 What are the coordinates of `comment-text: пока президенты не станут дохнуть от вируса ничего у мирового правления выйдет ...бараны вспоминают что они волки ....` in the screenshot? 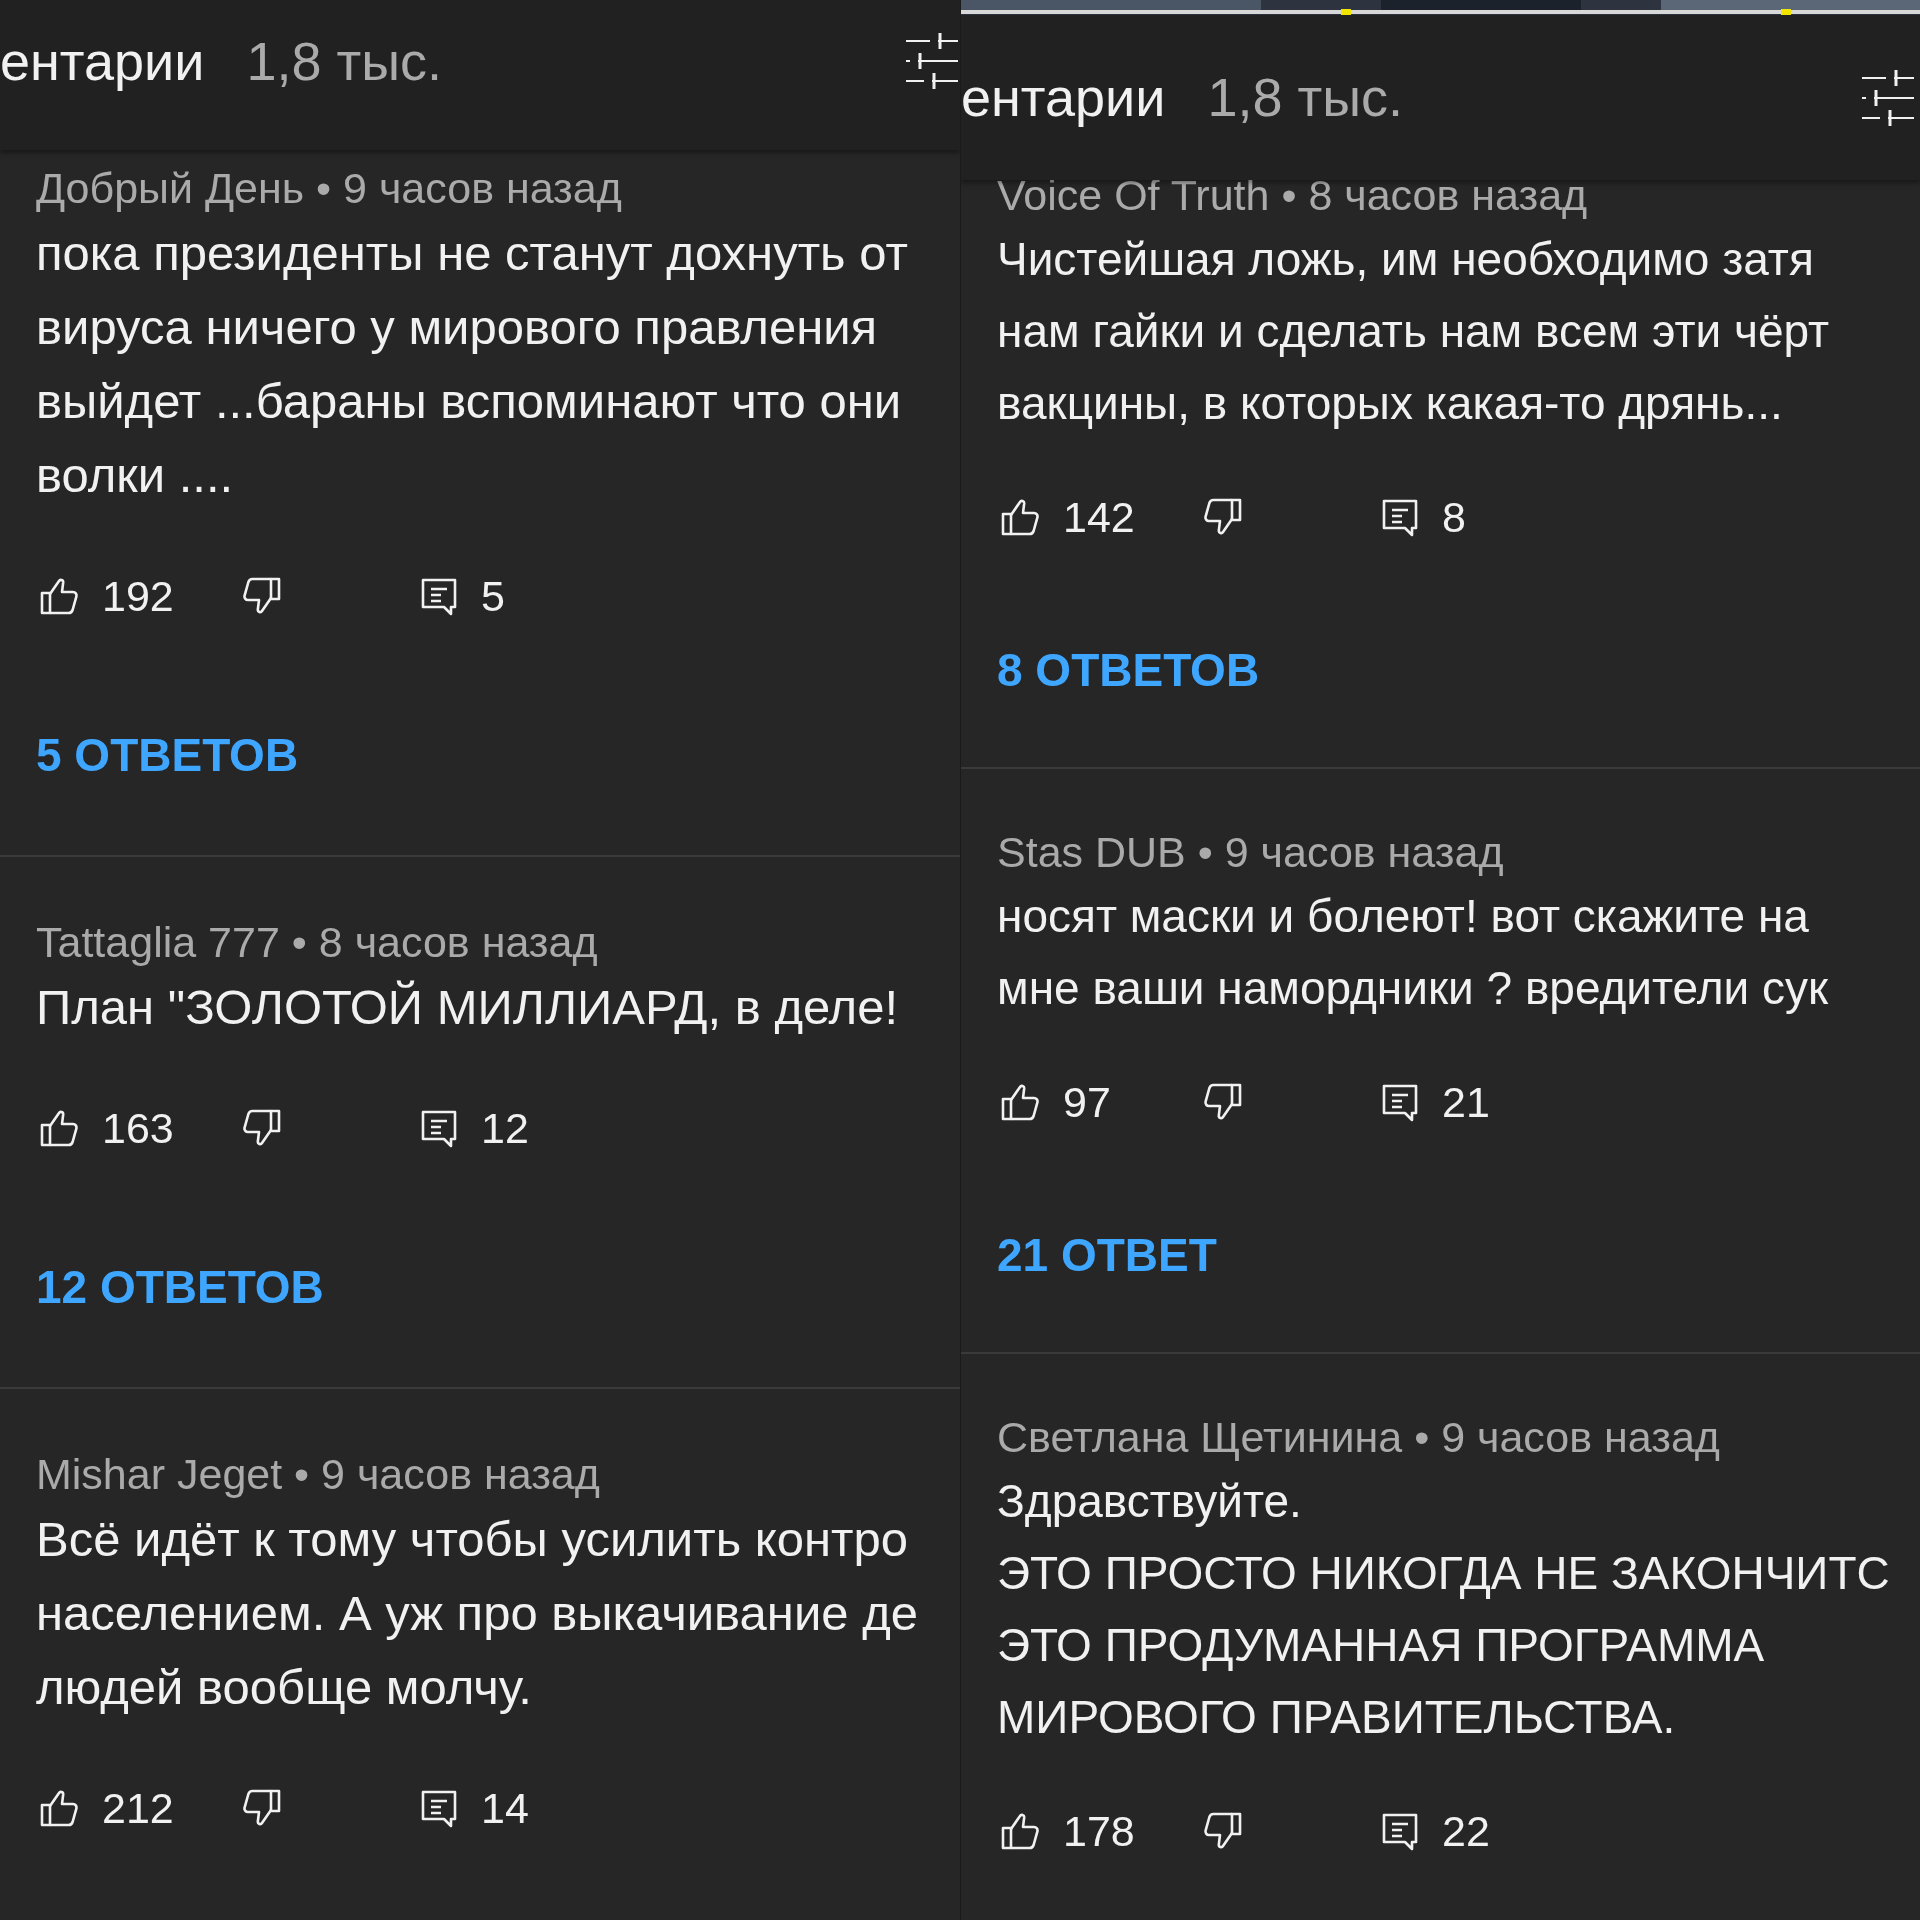 It's located at (472, 364).